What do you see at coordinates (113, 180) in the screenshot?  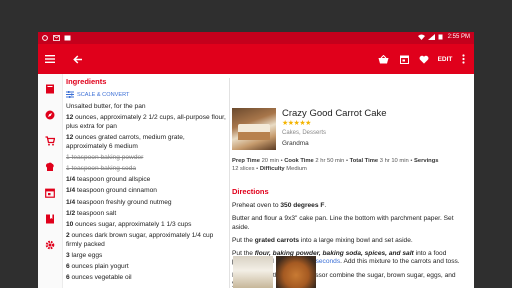 I see `ingredient-text: teaspoon ground allspice` at bounding box center [113, 180].